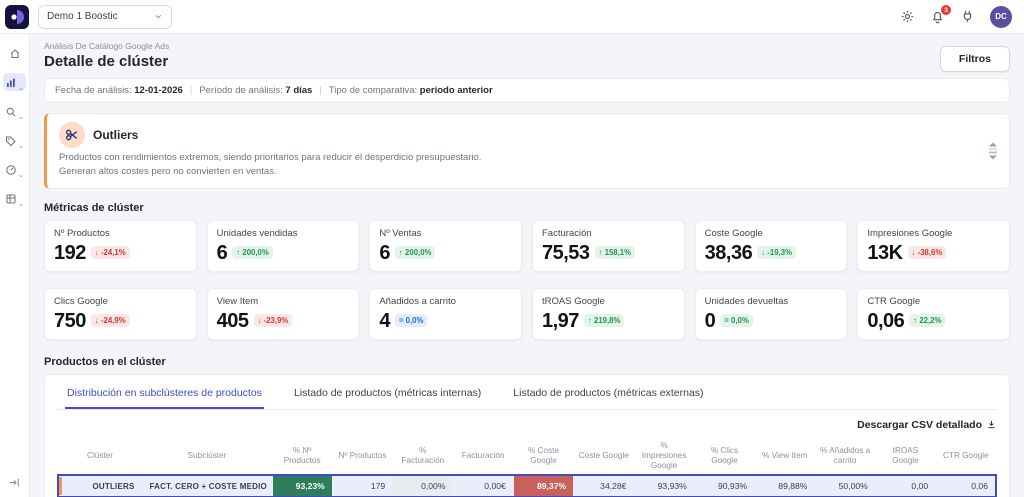 The width and height of the screenshot is (1024, 497). I want to click on metric-card: Unidades vendidas 6 ↑ 200,0%, so click(283, 245).